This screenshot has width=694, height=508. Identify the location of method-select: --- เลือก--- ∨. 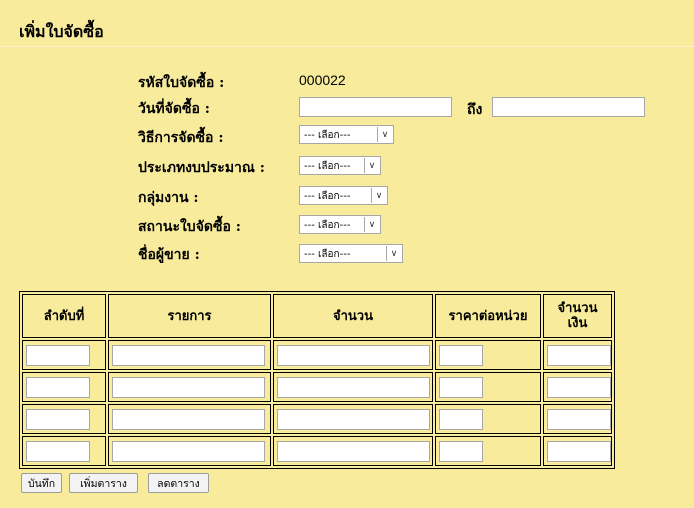
(346, 134).